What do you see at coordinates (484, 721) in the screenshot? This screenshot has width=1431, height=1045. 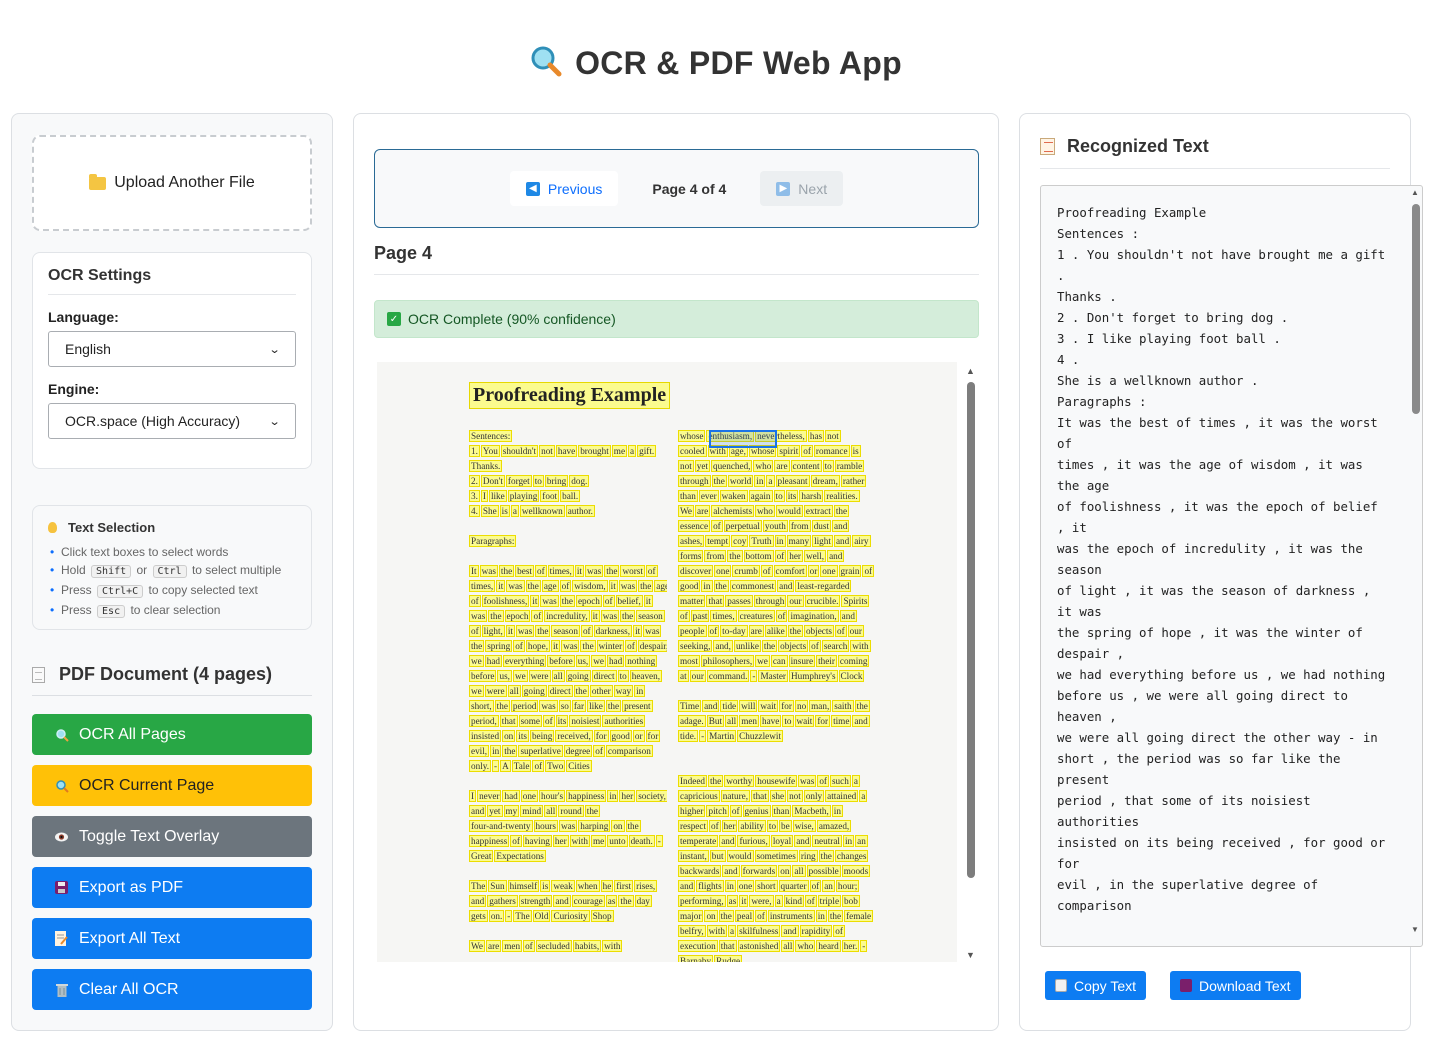 I see `word-box: period,` at bounding box center [484, 721].